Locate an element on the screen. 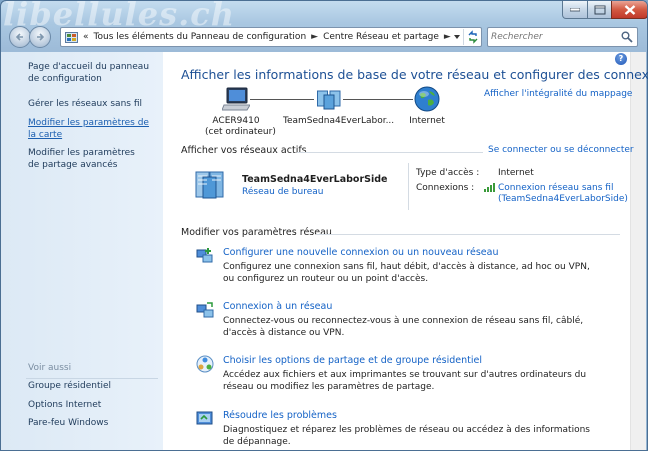 Image resolution: width=648 pixels, height=451 pixels. map-computer-node: ACER9410 (cet ordinateur) is located at coordinates (240, 127).